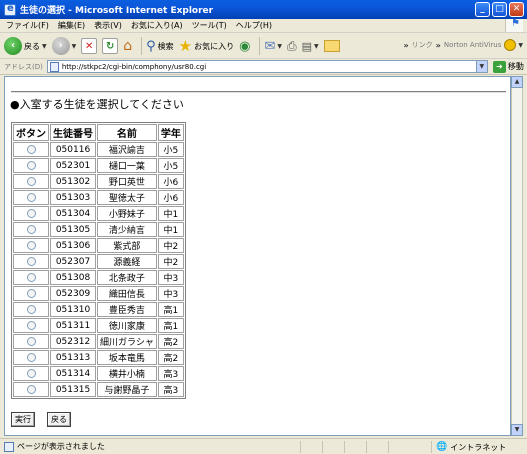 Image resolution: width=527 pixels, height=454 pixels. What do you see at coordinates (517, 256) in the screenshot?
I see `vertical-scrollbar: ▲ ▼` at bounding box center [517, 256].